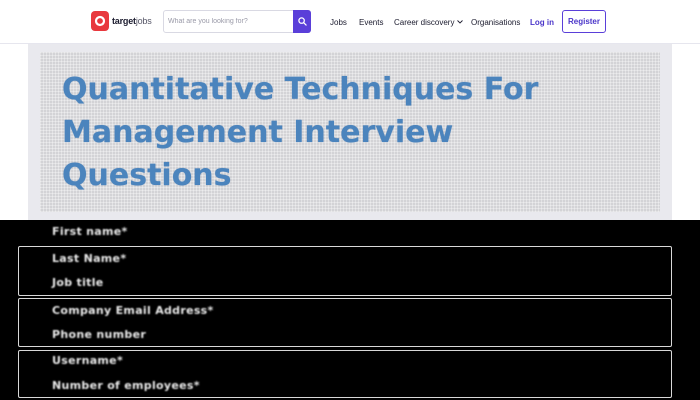 The height and width of the screenshot is (400, 700). I want to click on page-margin-right, so click(686, 132).